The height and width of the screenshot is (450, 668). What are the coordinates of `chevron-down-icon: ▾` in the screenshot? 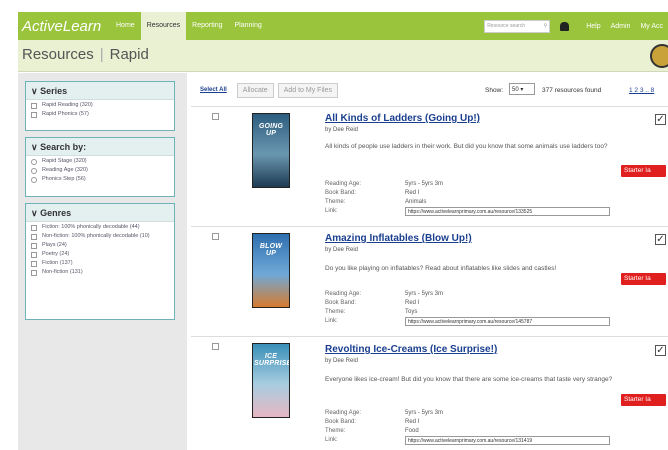 It's located at (522, 90).